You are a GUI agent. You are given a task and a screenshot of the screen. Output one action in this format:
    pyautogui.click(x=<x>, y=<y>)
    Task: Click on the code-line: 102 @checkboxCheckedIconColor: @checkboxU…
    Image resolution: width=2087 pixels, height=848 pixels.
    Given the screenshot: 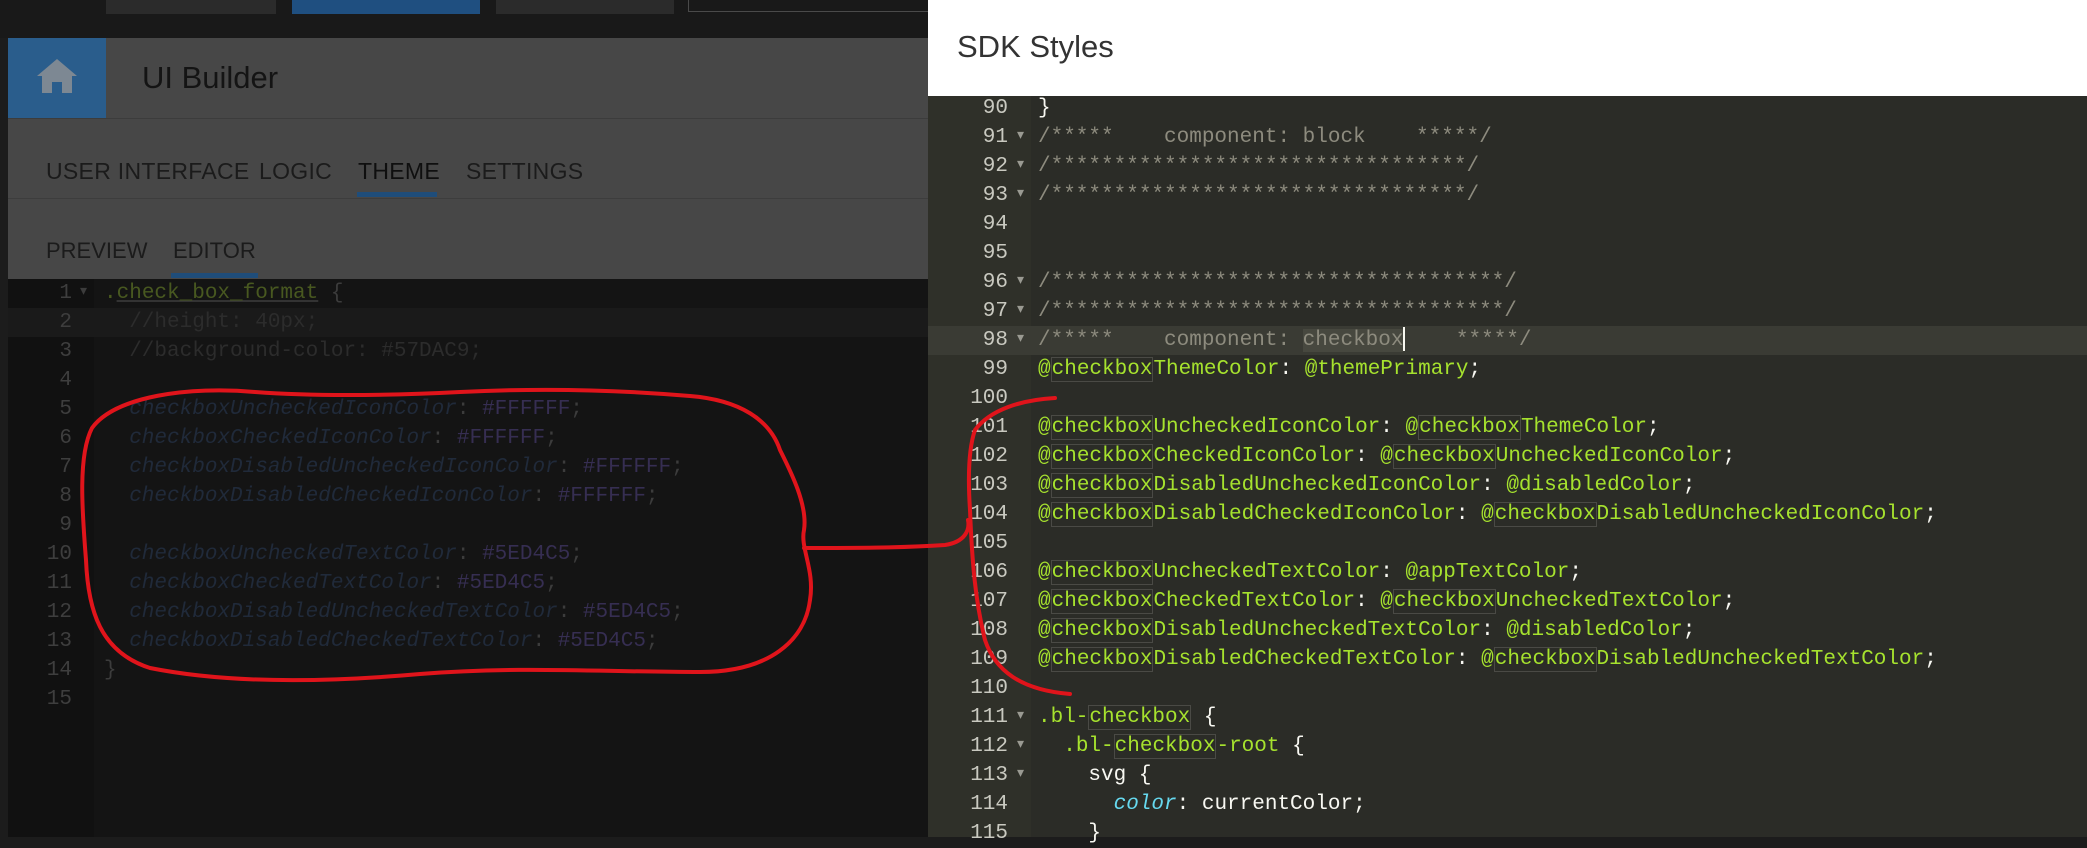 What is the action you would take?
    pyautogui.click(x=1507, y=456)
    